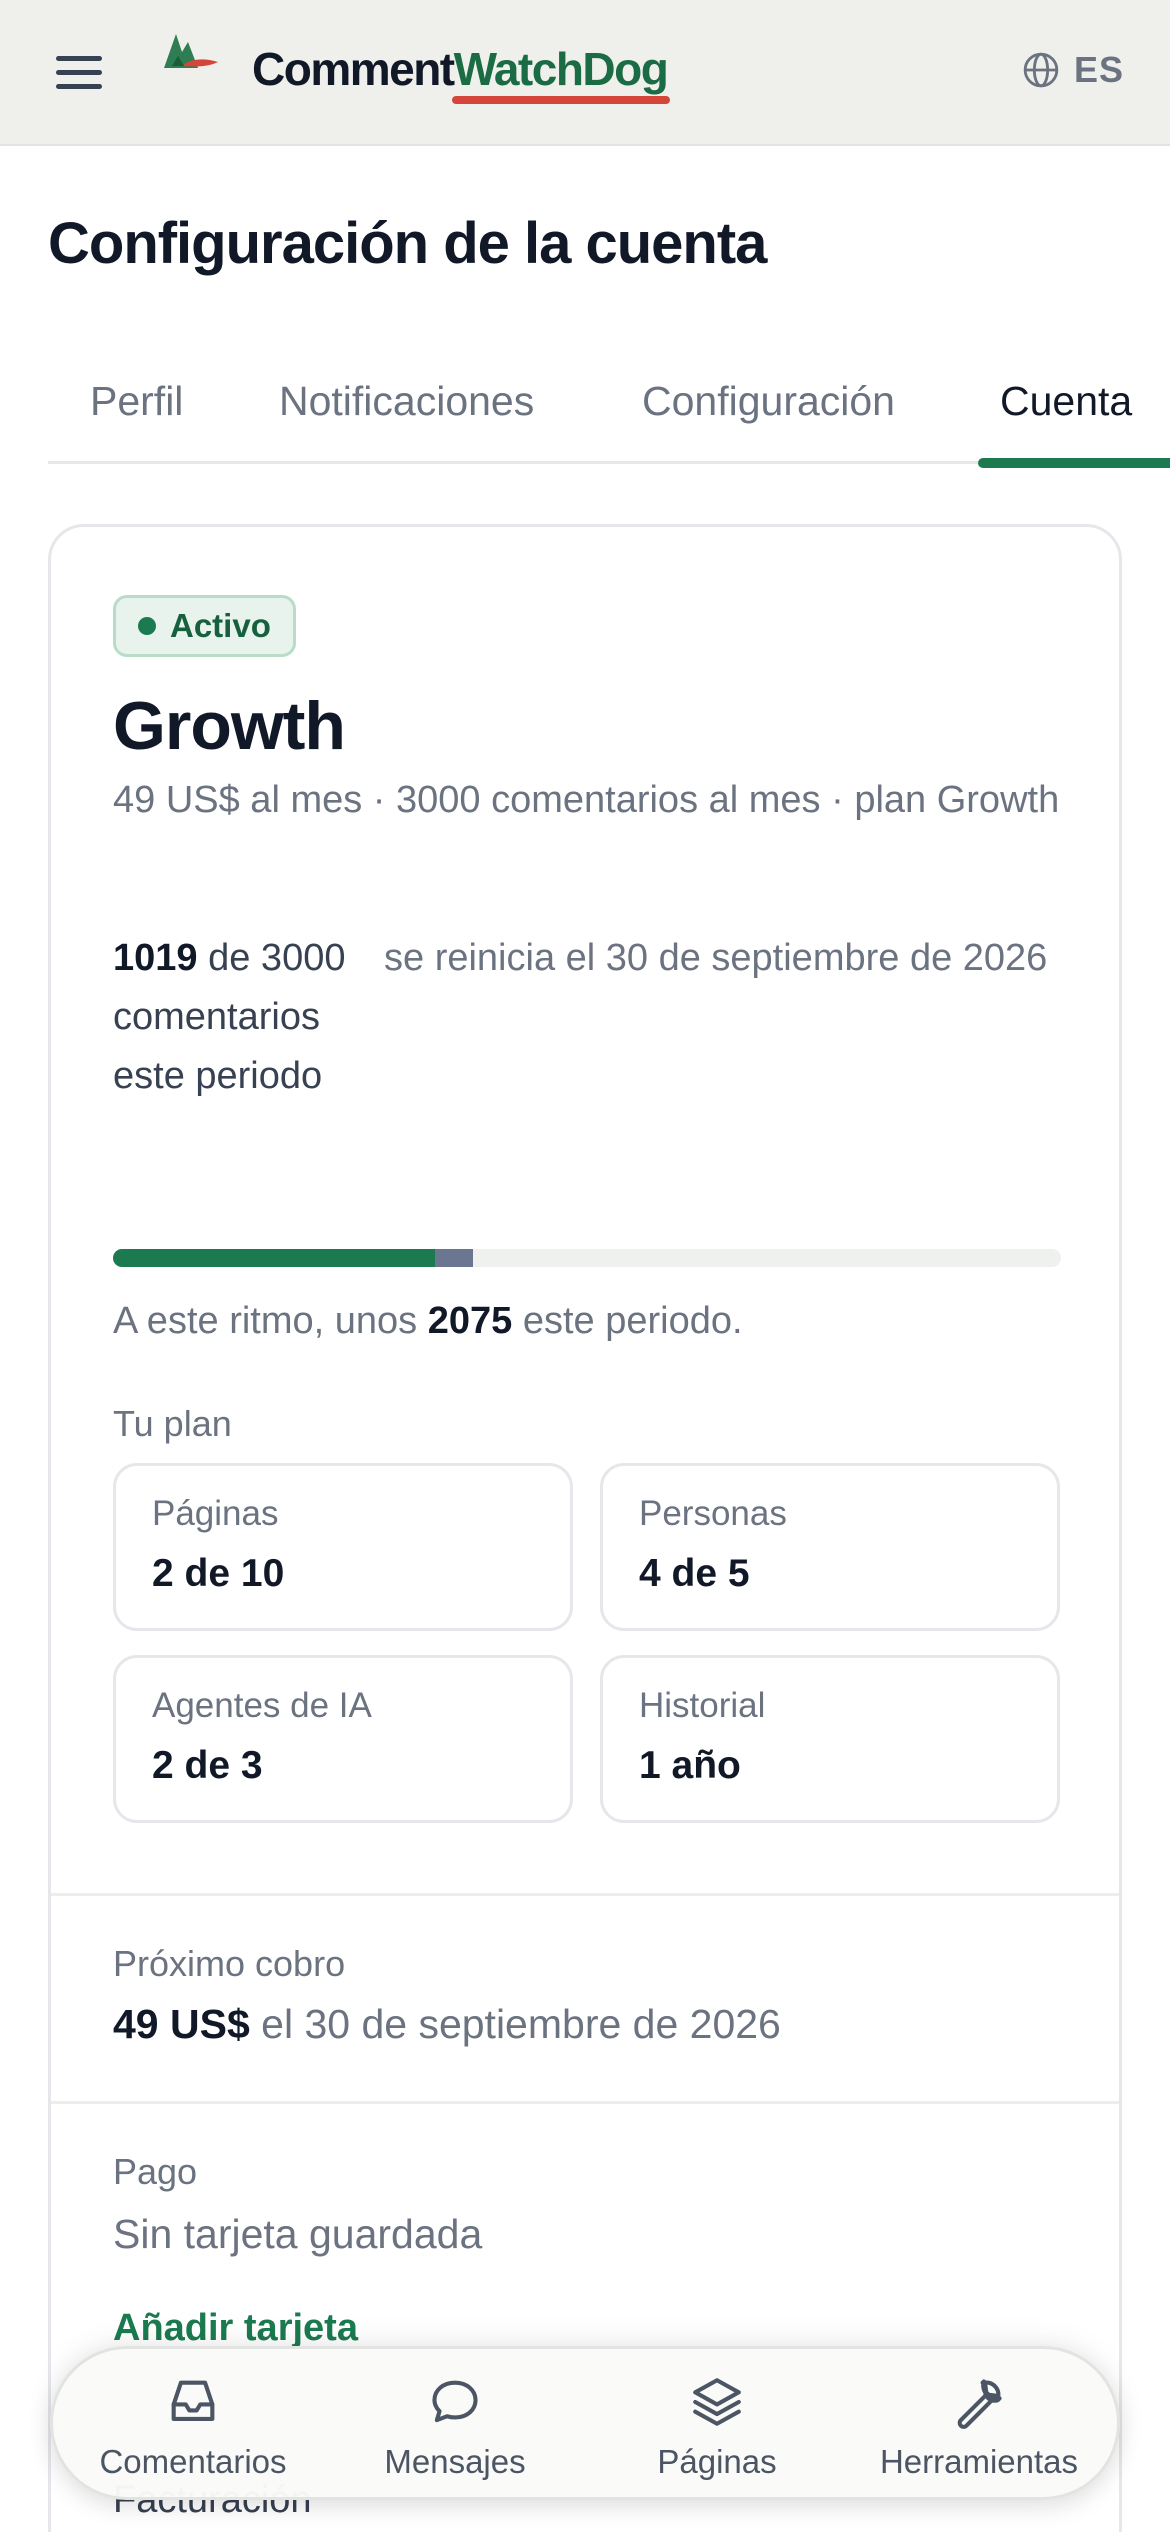 Image resolution: width=1170 pixels, height=2532 pixels. Describe the element at coordinates (270, 1321) in the screenshot. I see `pace-prefix: A este ritmo, unos` at that location.